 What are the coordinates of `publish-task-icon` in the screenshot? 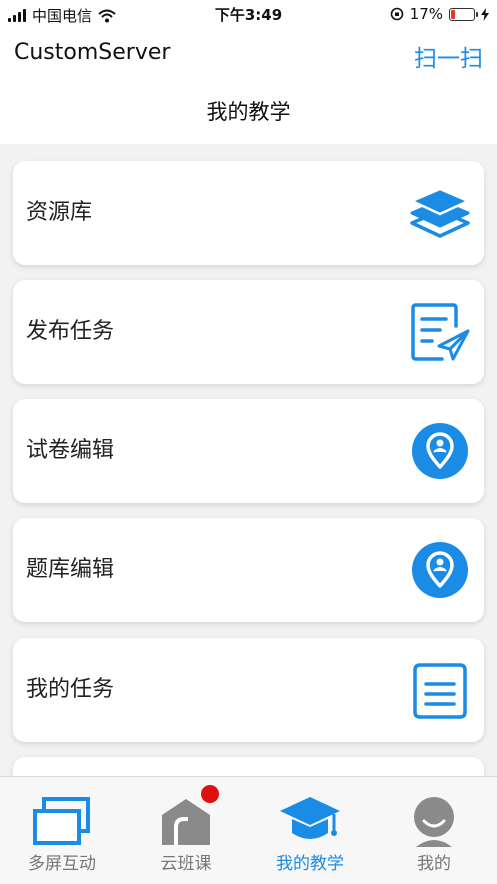 It's located at (440, 332).